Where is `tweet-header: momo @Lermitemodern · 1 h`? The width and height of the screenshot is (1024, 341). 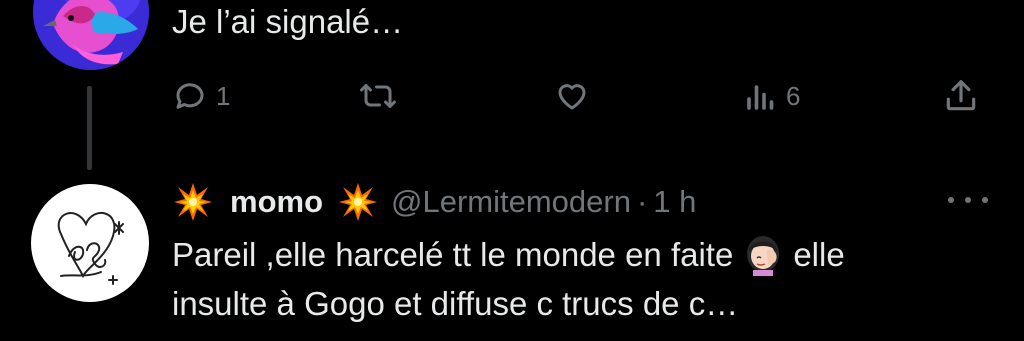
tweet-header: momo @Lermitemodern · 1 h is located at coordinates (582, 202).